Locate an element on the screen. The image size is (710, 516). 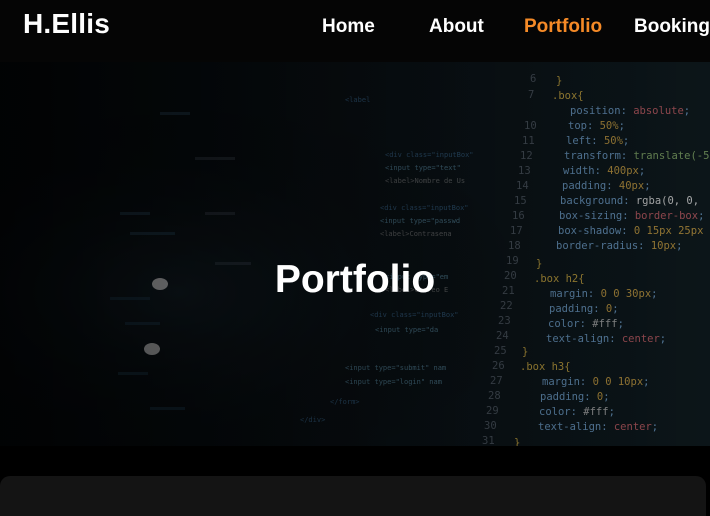
main-nav: Home About Portfolio Booking is located at coordinates (355, 29).